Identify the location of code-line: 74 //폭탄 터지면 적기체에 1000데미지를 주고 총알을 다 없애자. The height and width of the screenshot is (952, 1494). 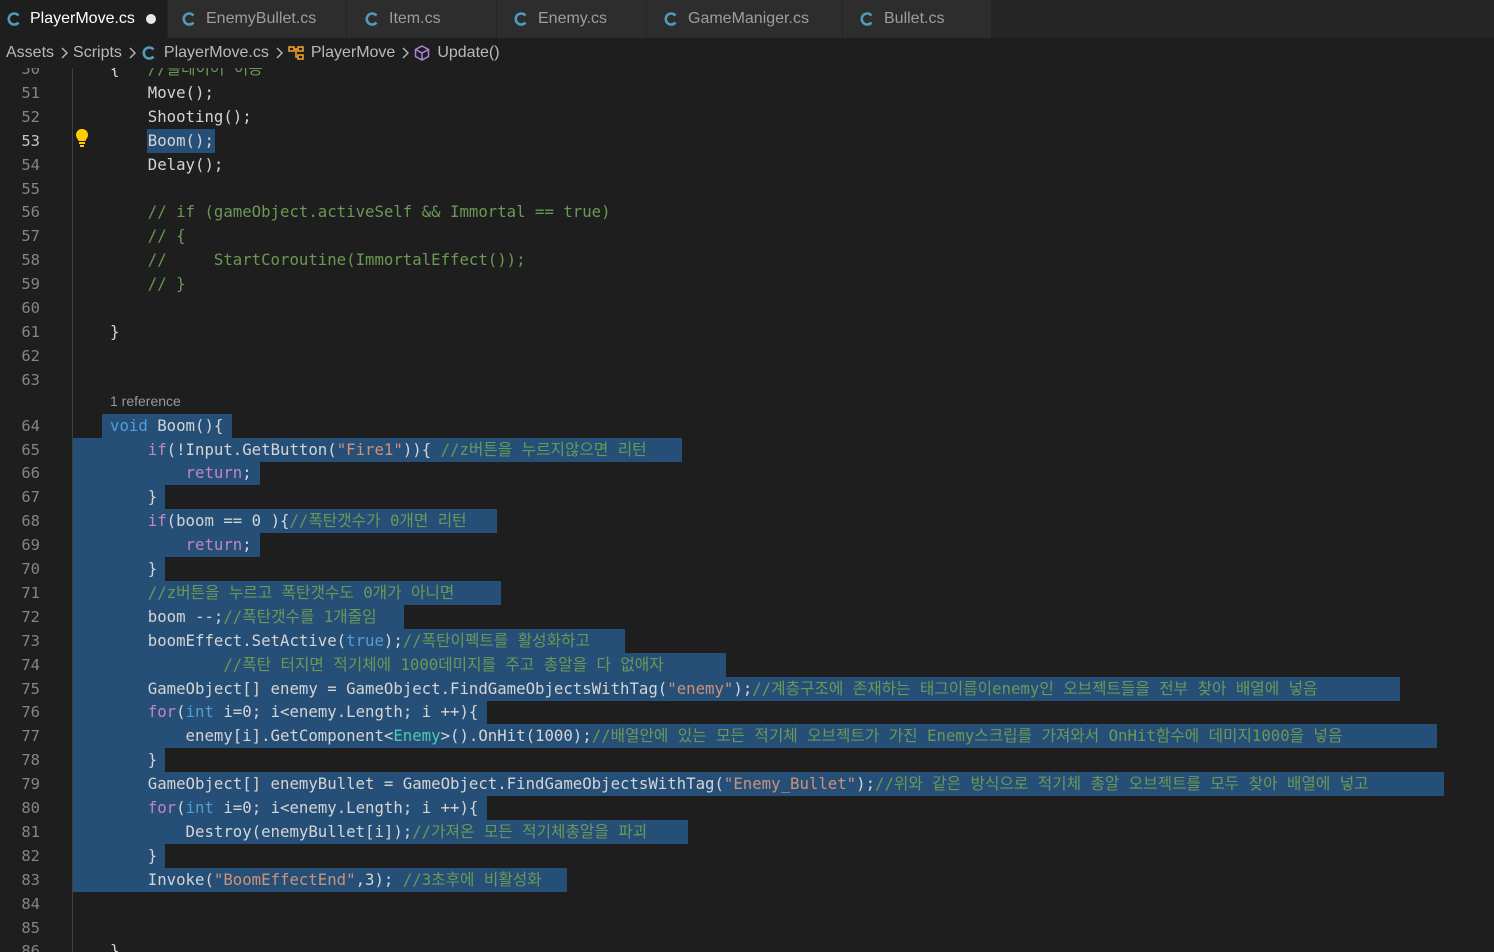
(747, 664).